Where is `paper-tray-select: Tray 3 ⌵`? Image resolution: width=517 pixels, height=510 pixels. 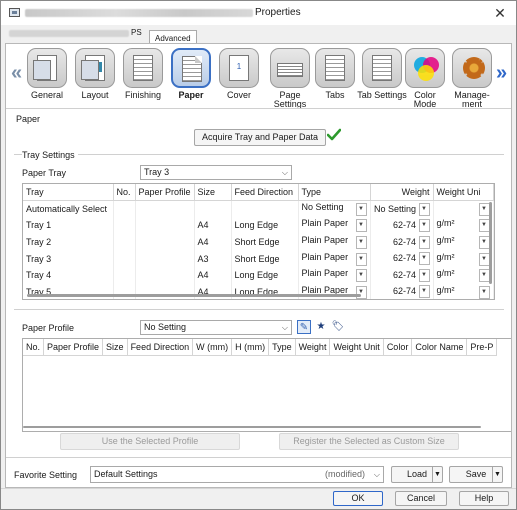
paper-tray-select: Tray 3 ⌵ is located at coordinates (216, 172).